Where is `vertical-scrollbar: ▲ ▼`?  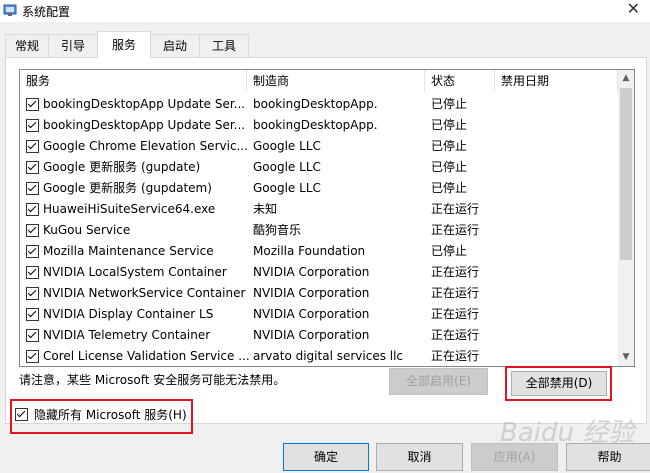 vertical-scrollbar: ▲ ▼ is located at coordinates (626, 218).